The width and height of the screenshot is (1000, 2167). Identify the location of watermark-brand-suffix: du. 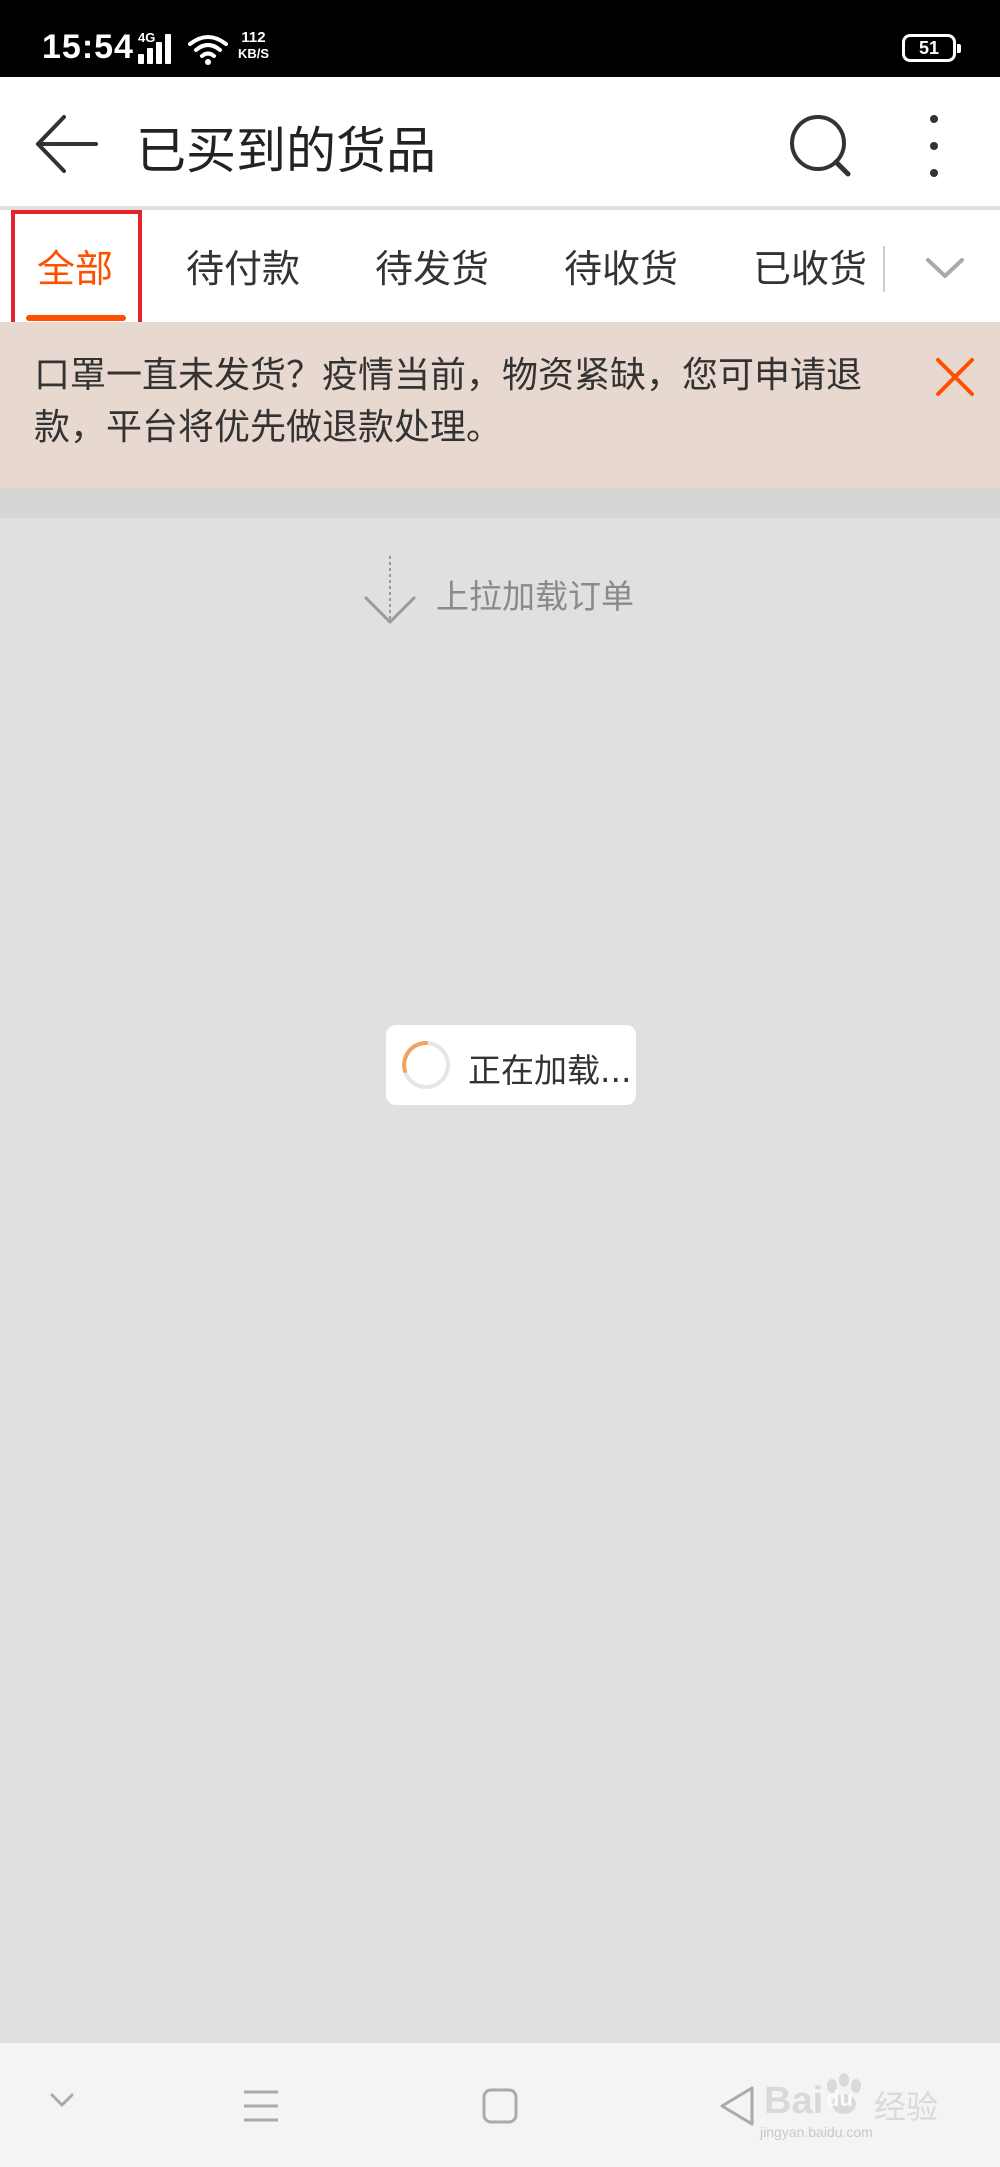
(839, 2098).